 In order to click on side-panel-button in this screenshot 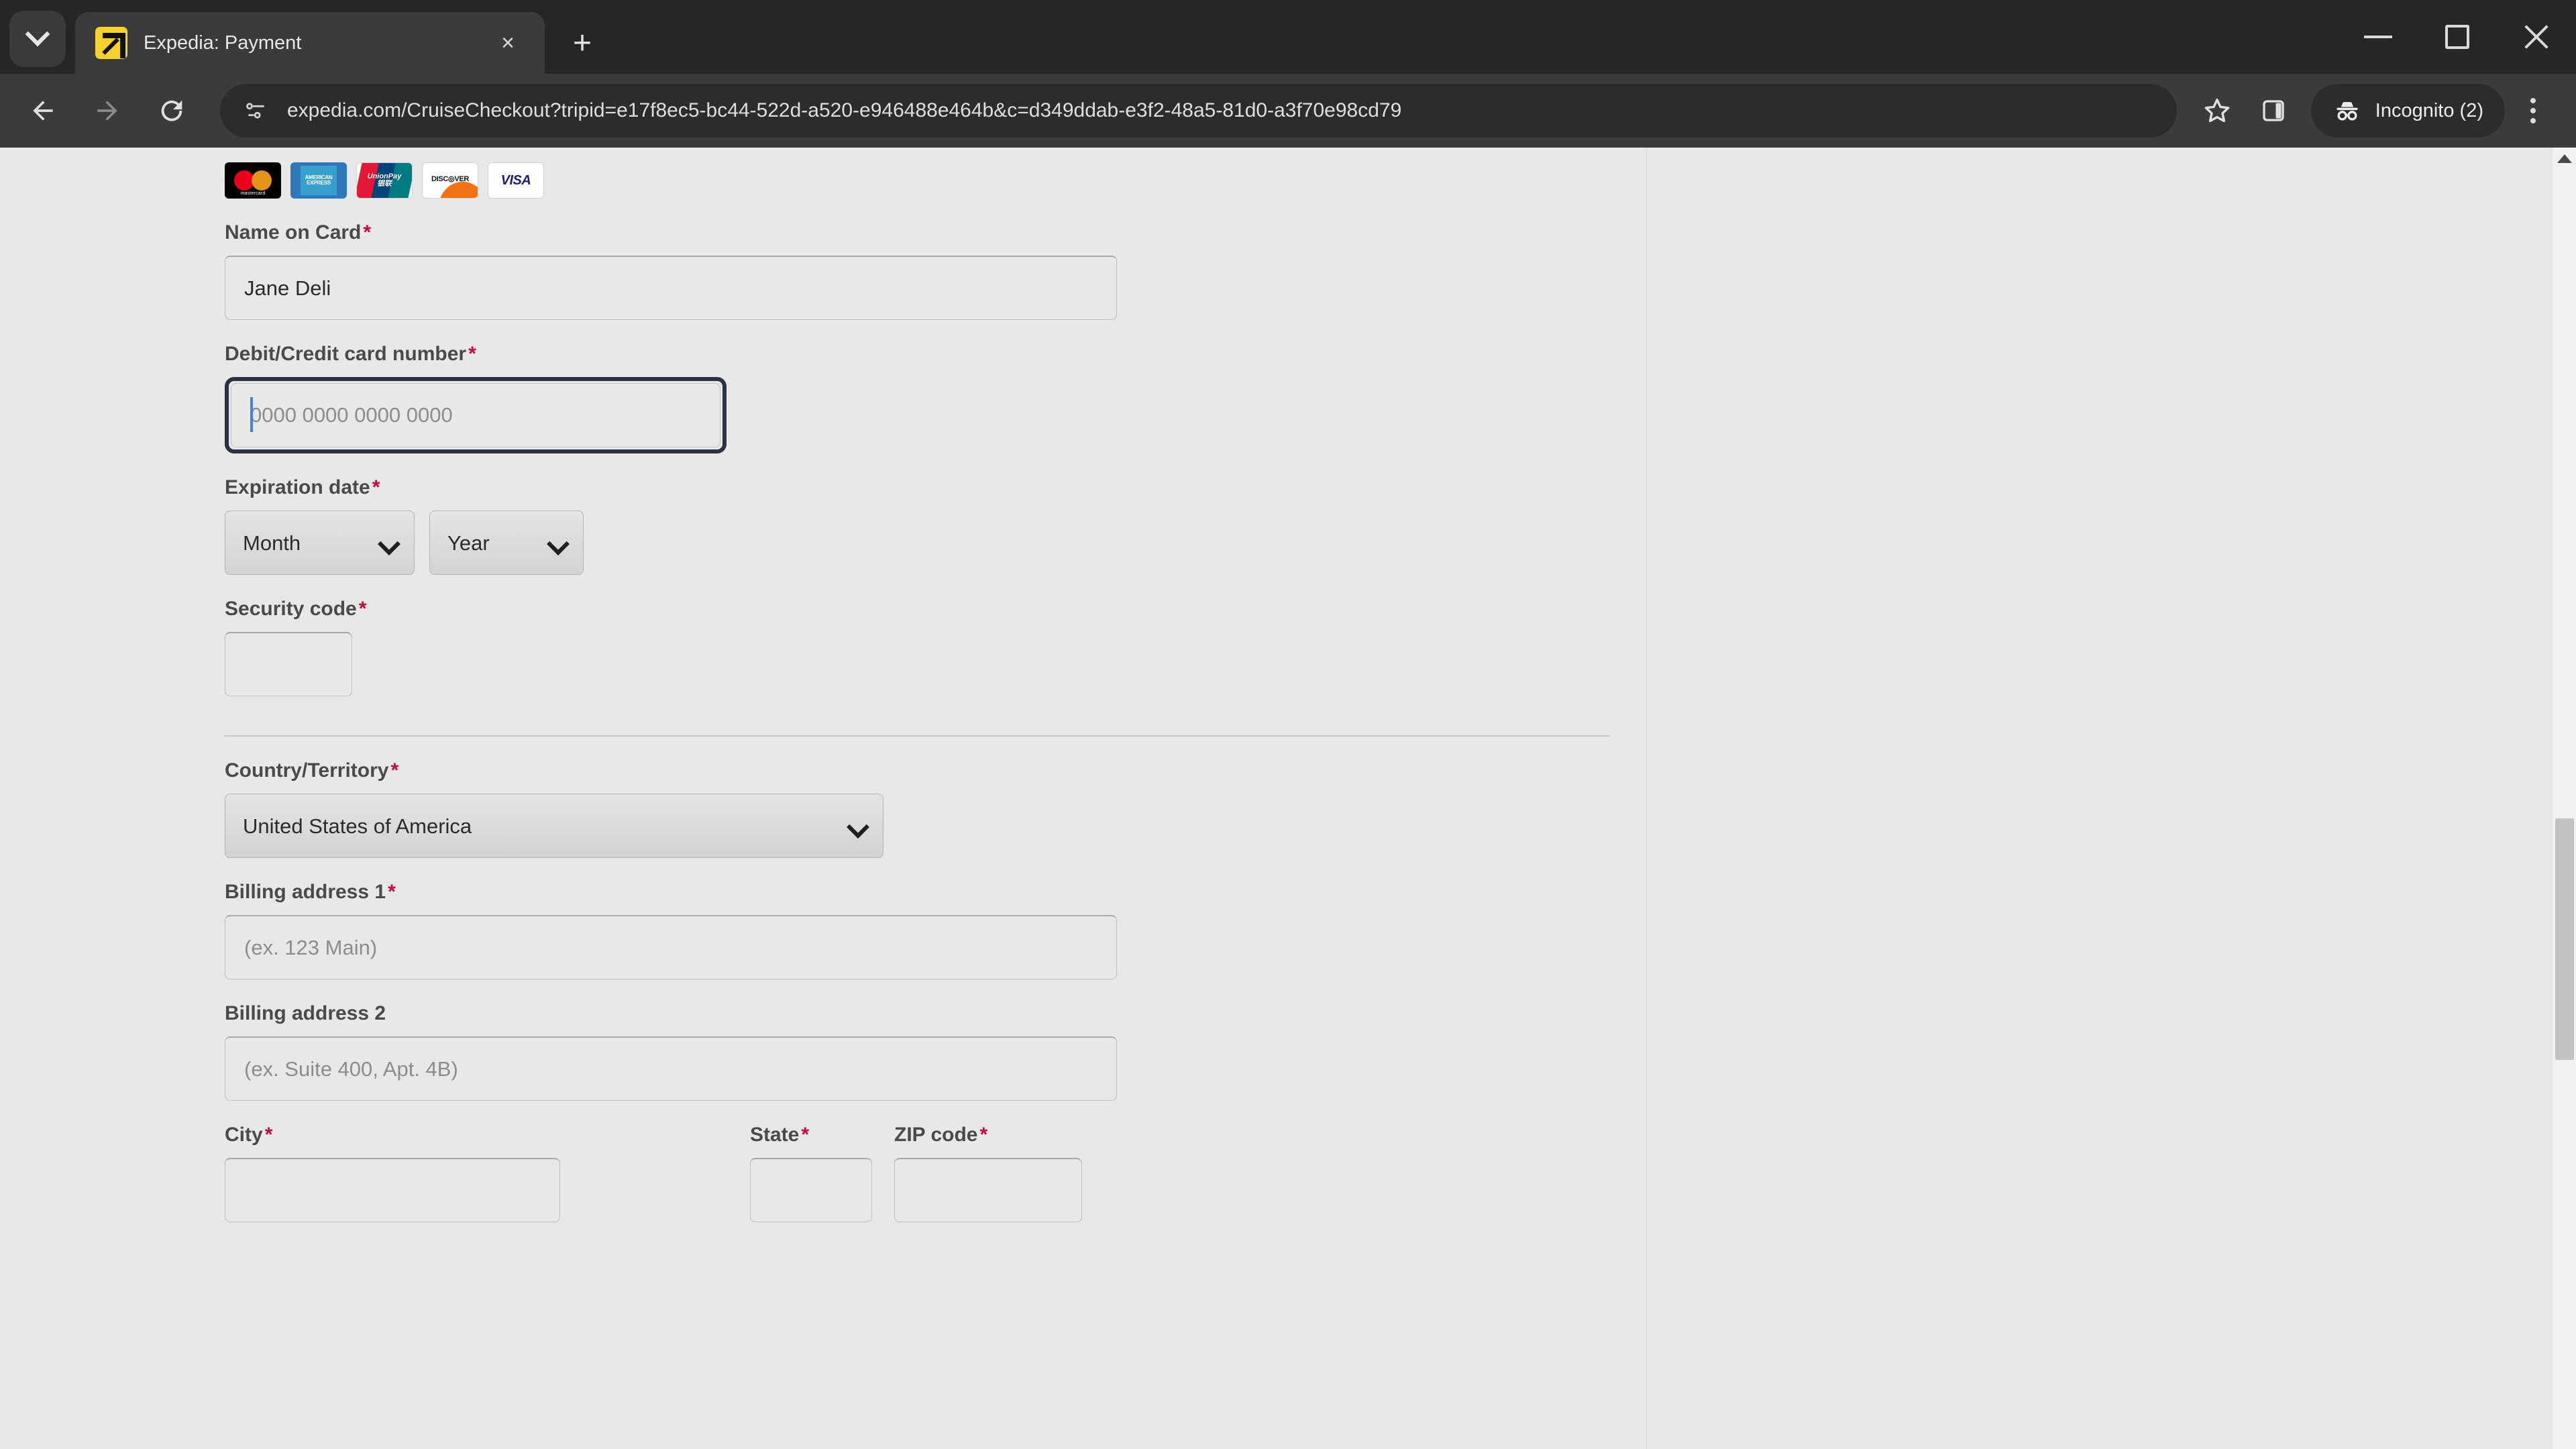, I will do `click(2273, 111)`.